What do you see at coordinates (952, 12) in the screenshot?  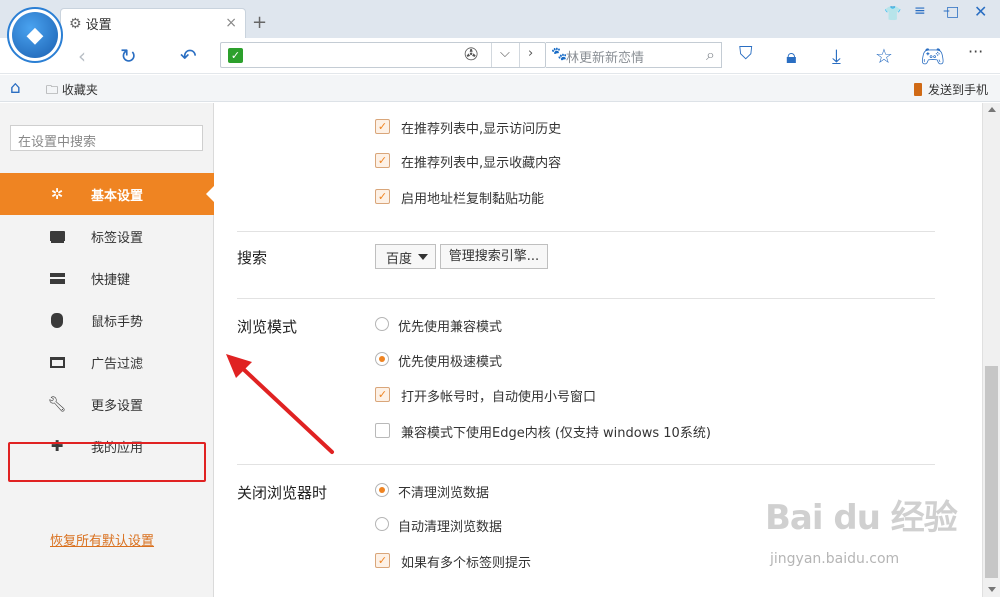 I see `maximize-button: □` at bounding box center [952, 12].